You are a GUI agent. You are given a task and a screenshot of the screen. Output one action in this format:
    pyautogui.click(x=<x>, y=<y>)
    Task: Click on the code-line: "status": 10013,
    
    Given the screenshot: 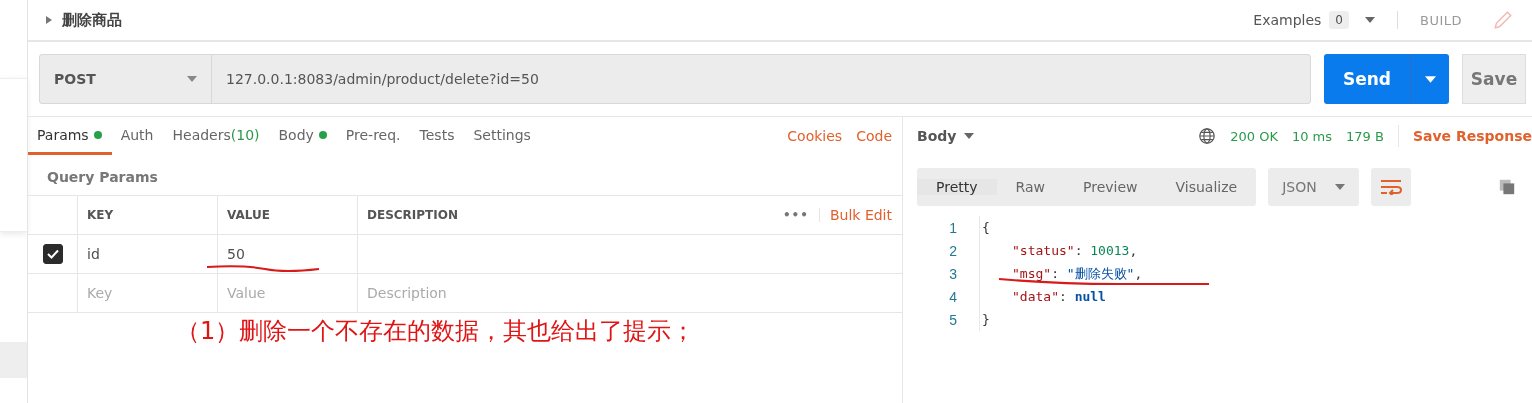 What is the action you would take?
    pyautogui.click(x=1058, y=250)
    